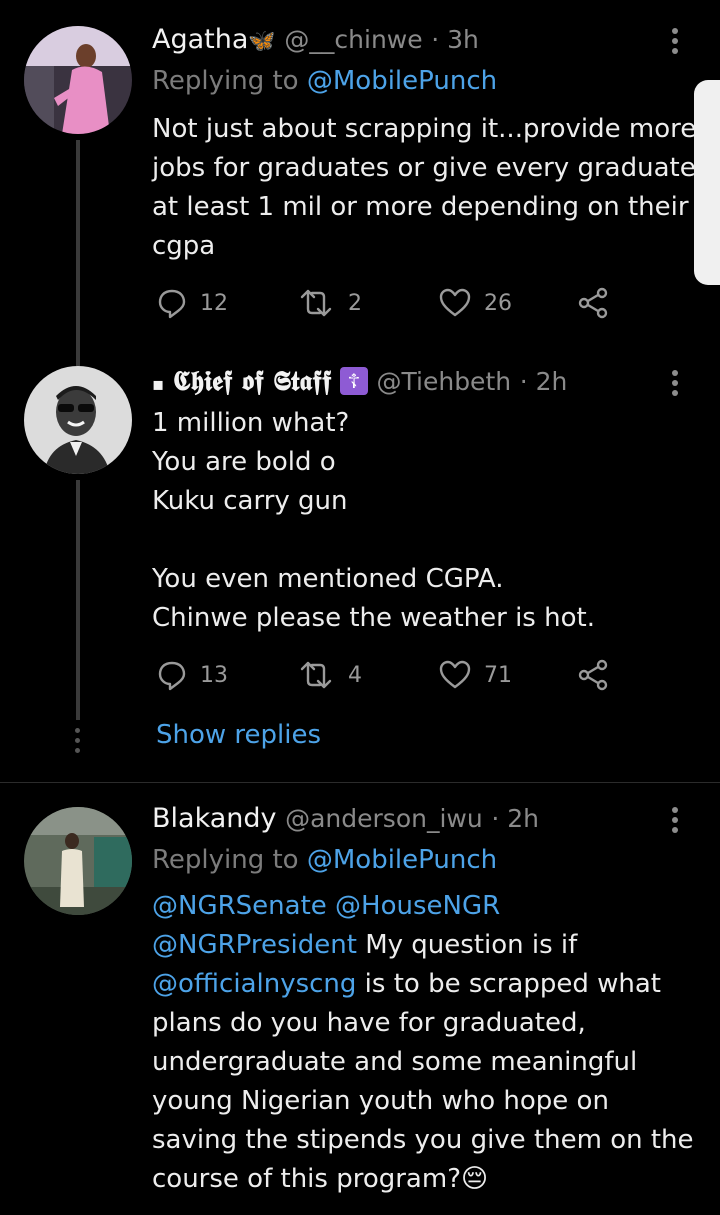 This screenshot has height=1215, width=720. What do you see at coordinates (254, 984) in the screenshot?
I see `mention-link: @officialnyscng` at bounding box center [254, 984].